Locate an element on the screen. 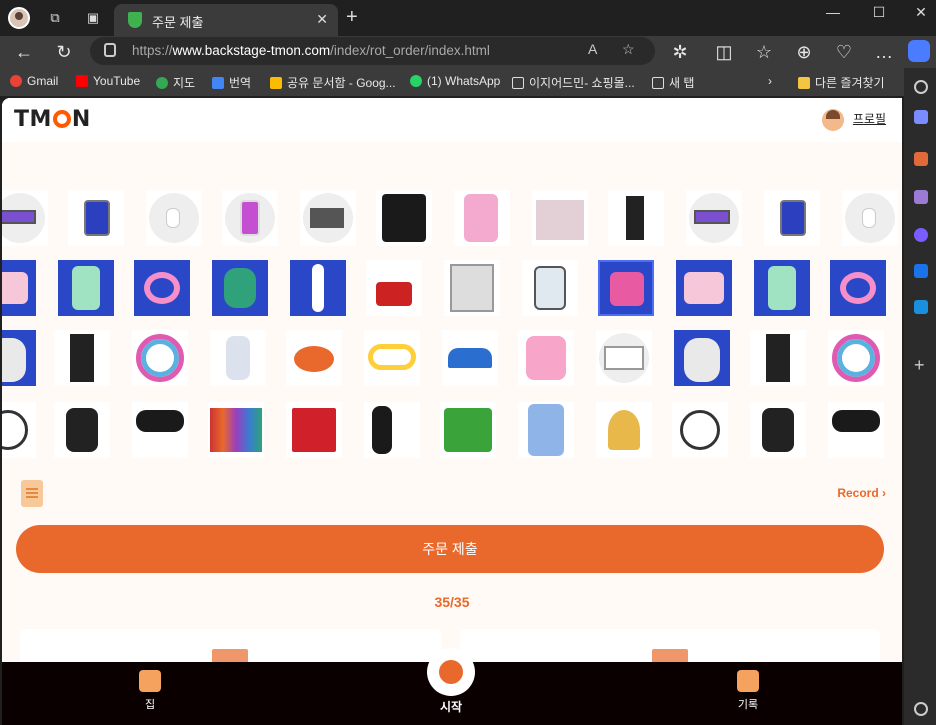 The width and height of the screenshot is (936, 725). product-guitar is located at coordinates (392, 430).